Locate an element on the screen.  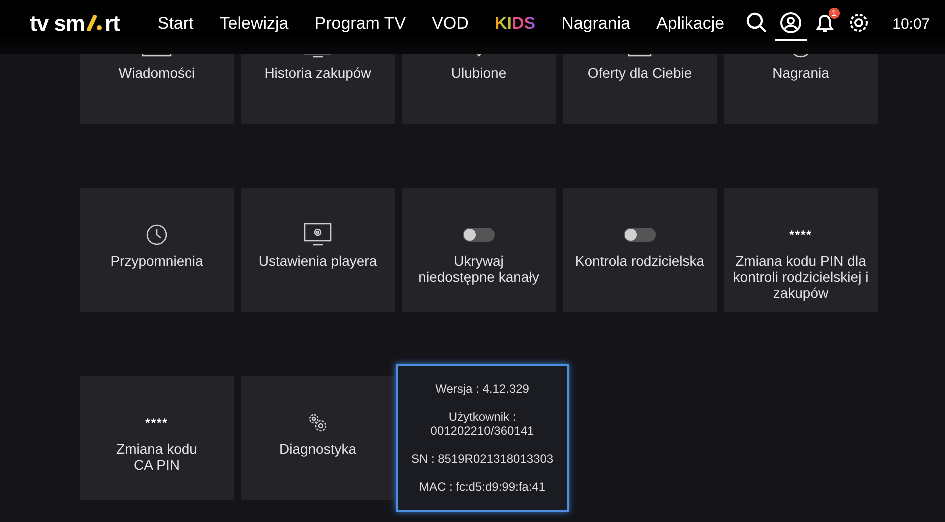
nav-link: Program TV is located at coordinates (360, 24).